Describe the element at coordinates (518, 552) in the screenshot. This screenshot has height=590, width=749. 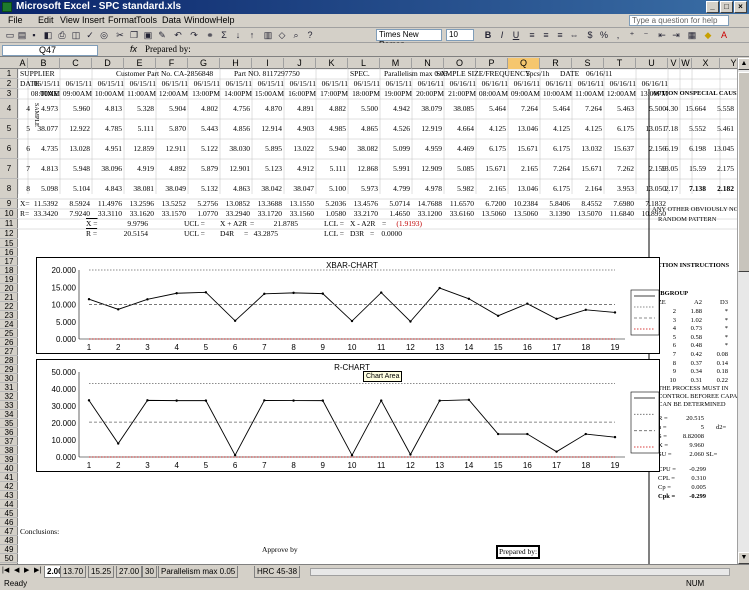
I see `prepared-by: Prepared by:` at that location.